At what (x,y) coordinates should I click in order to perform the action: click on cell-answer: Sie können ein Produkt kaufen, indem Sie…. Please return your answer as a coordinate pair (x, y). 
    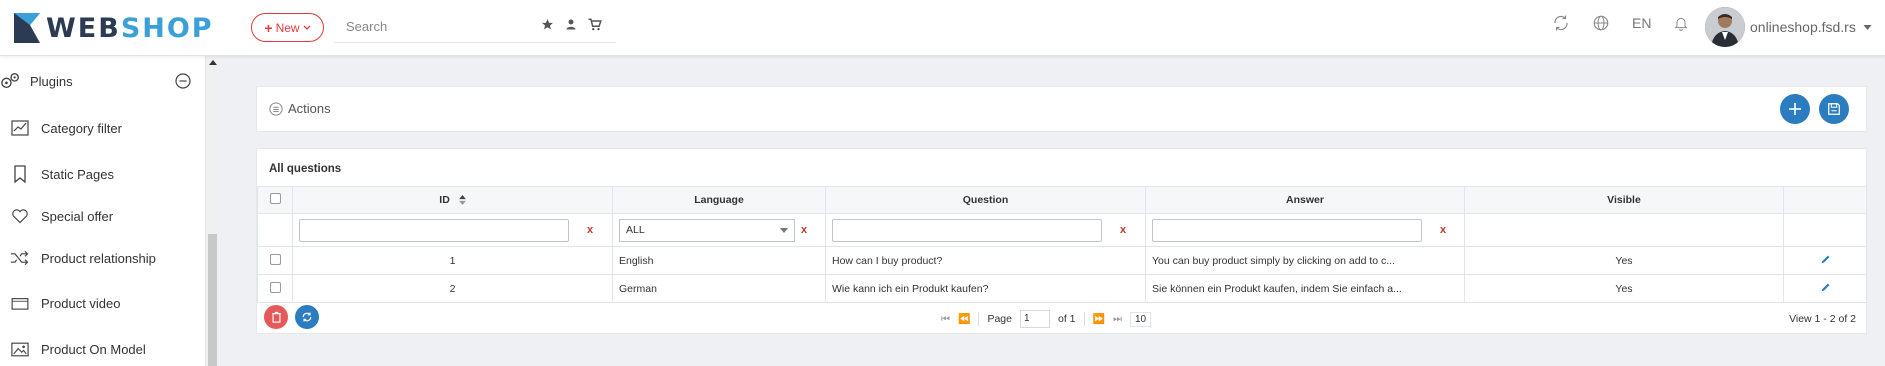
    Looking at the image, I should click on (1305, 288).